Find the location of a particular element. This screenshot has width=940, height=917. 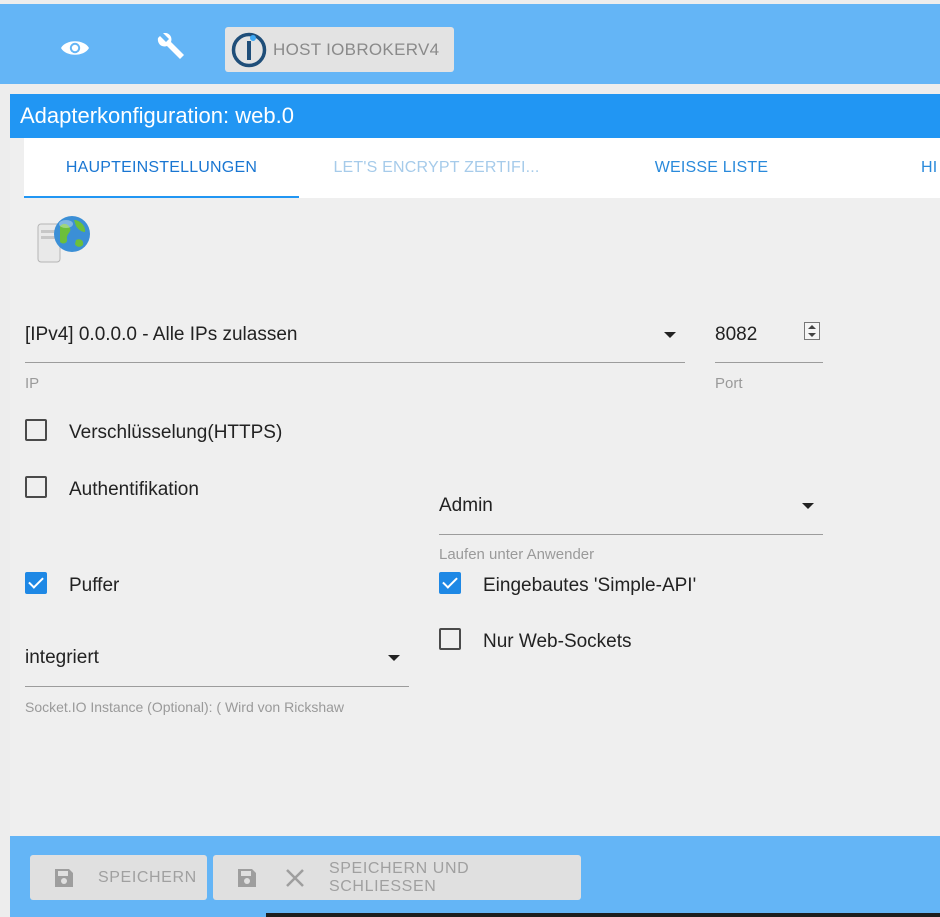

port-underline is located at coordinates (769, 362).